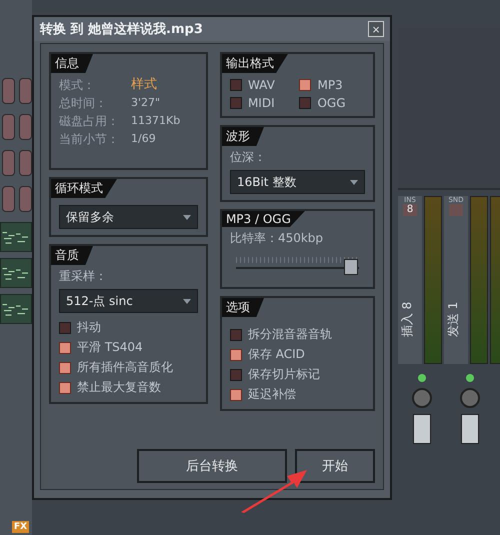 The image size is (500, 535). What do you see at coordinates (72, 255) in the screenshot?
I see `panel-heading: 音质` at bounding box center [72, 255].